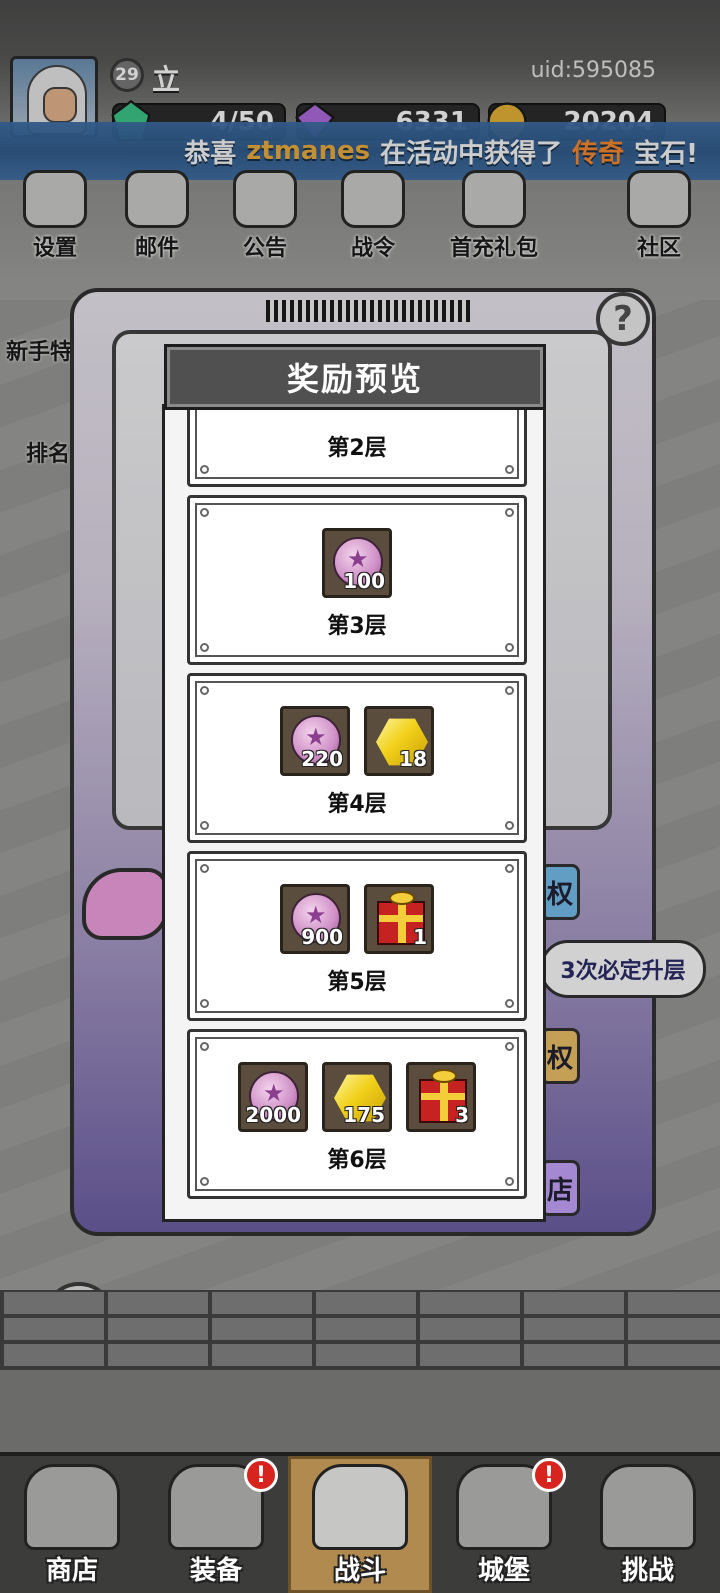 The image size is (720, 1593). I want to click on reward-item-coin: 900, so click(315, 919).